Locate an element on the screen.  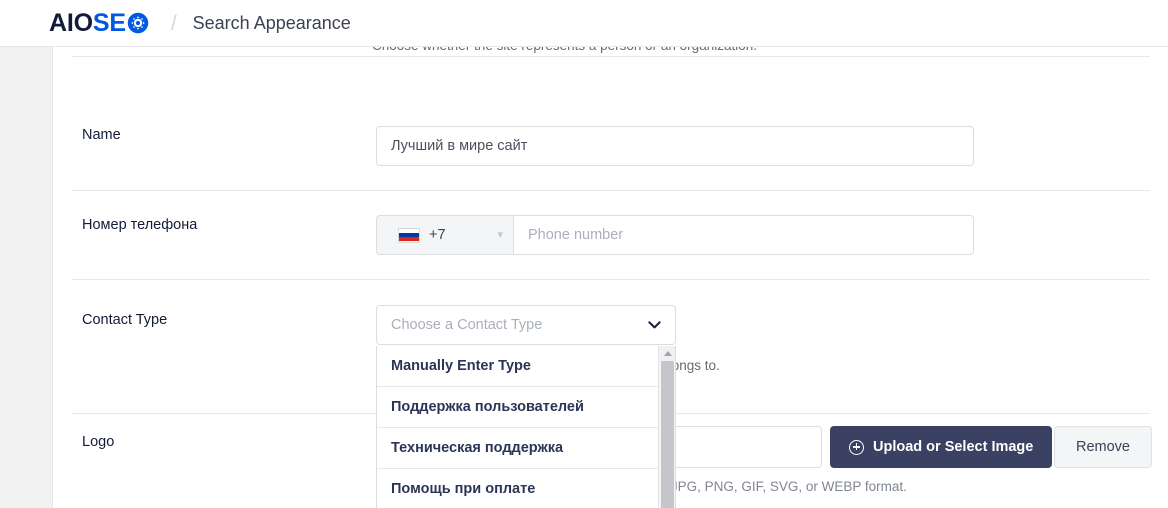
contact-type-label: Contact Type is located at coordinates (125, 320).